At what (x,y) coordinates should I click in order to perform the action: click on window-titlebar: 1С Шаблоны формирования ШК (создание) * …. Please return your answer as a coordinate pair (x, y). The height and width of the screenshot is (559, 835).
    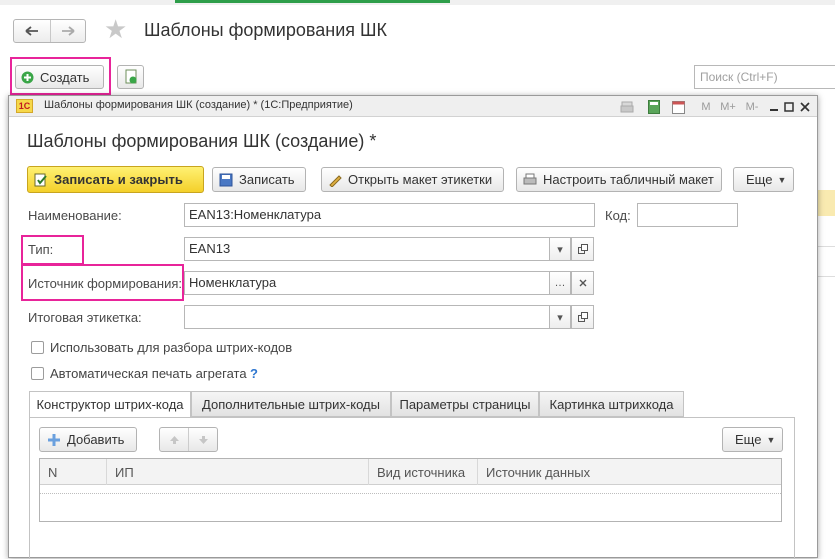
    Looking at the image, I should click on (413, 106).